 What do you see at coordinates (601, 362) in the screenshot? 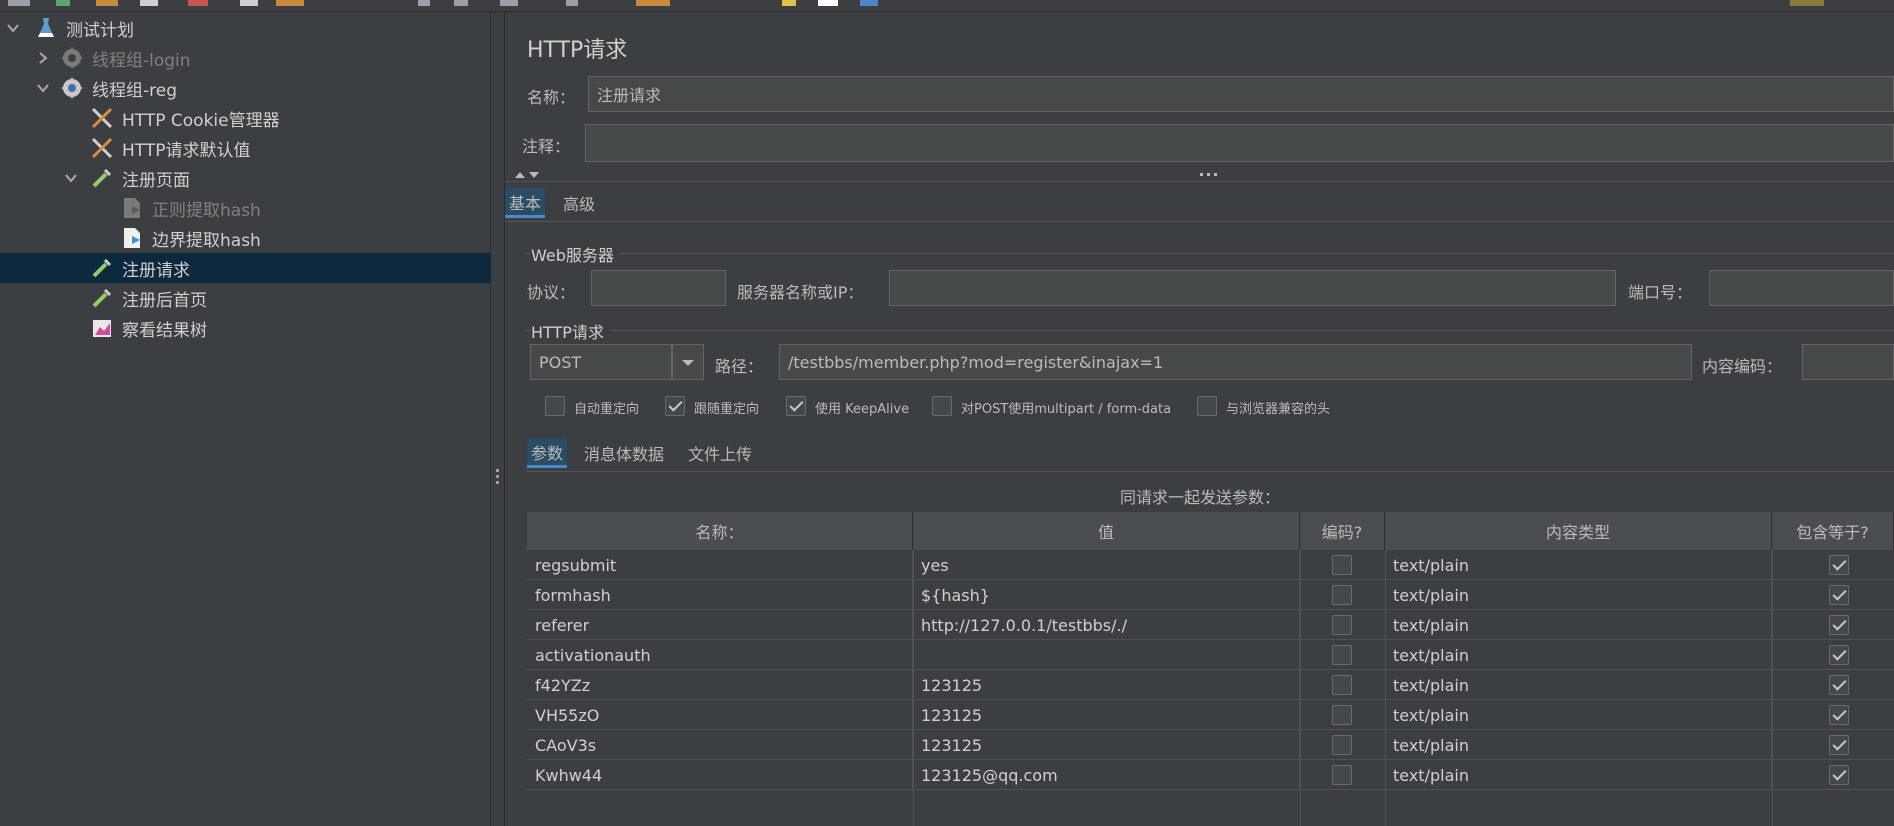
I see `method-select: POST` at bounding box center [601, 362].